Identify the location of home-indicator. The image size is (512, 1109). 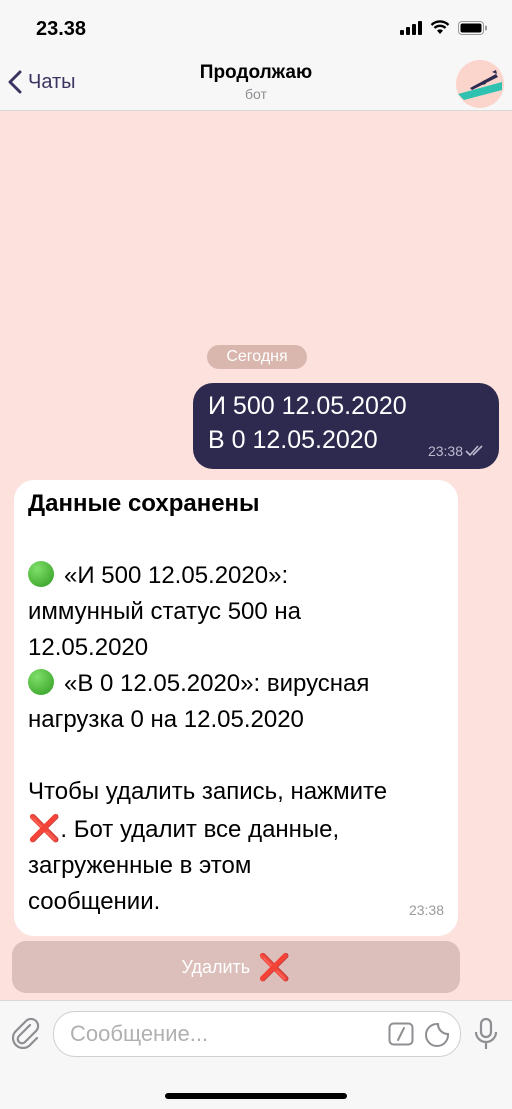
(256, 1096).